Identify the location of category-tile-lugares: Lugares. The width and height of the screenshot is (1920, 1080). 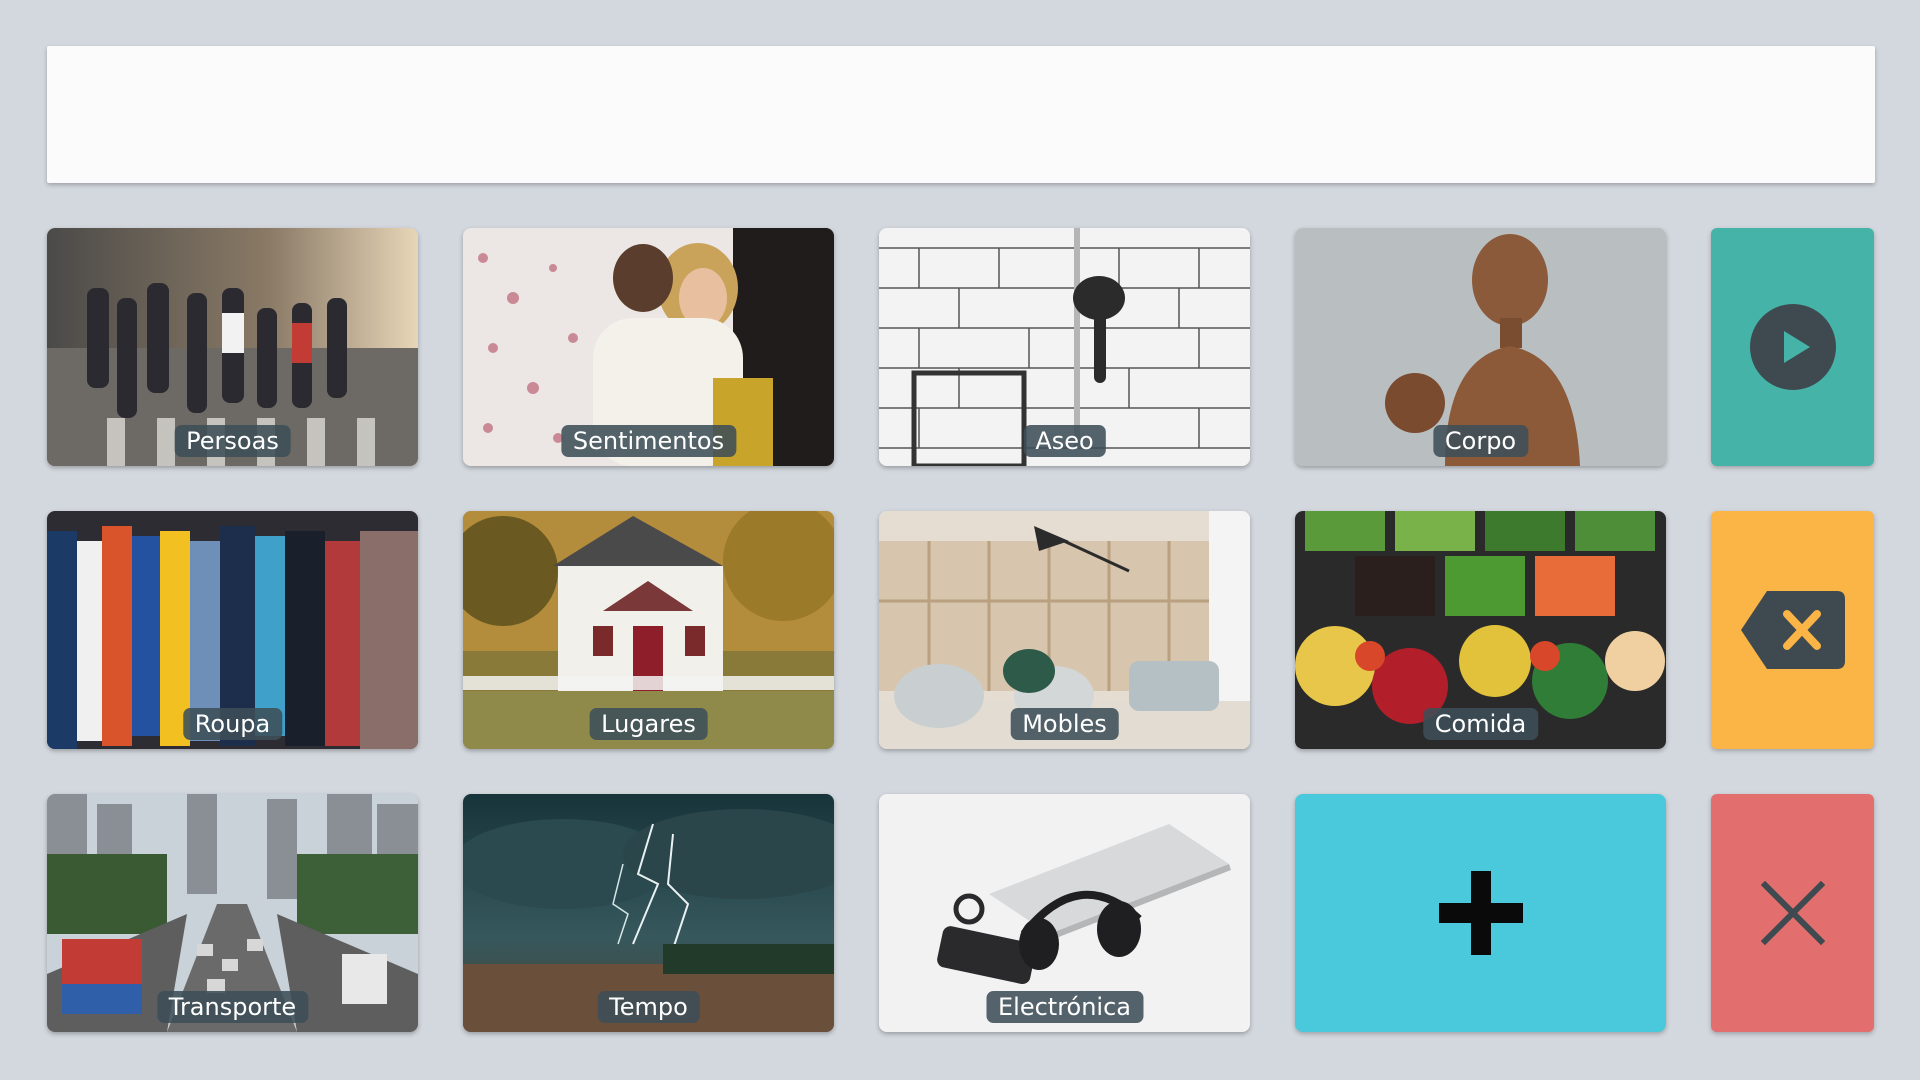
(648, 630).